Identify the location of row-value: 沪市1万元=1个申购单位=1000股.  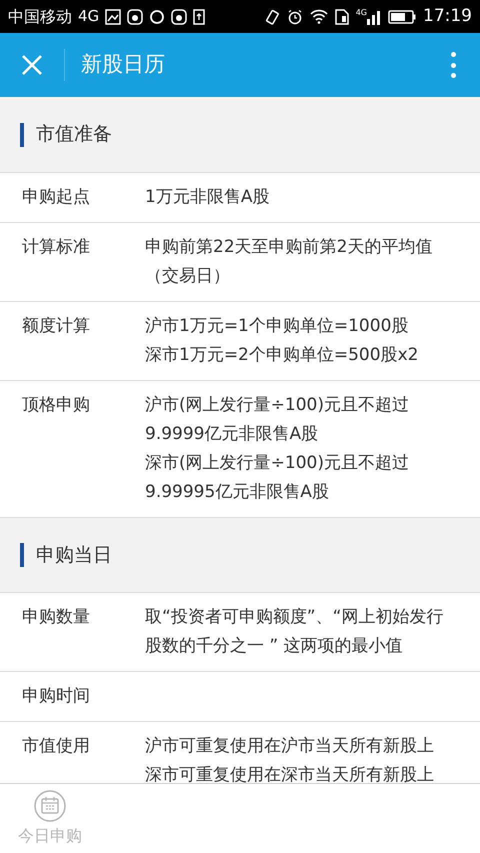
(277, 326).